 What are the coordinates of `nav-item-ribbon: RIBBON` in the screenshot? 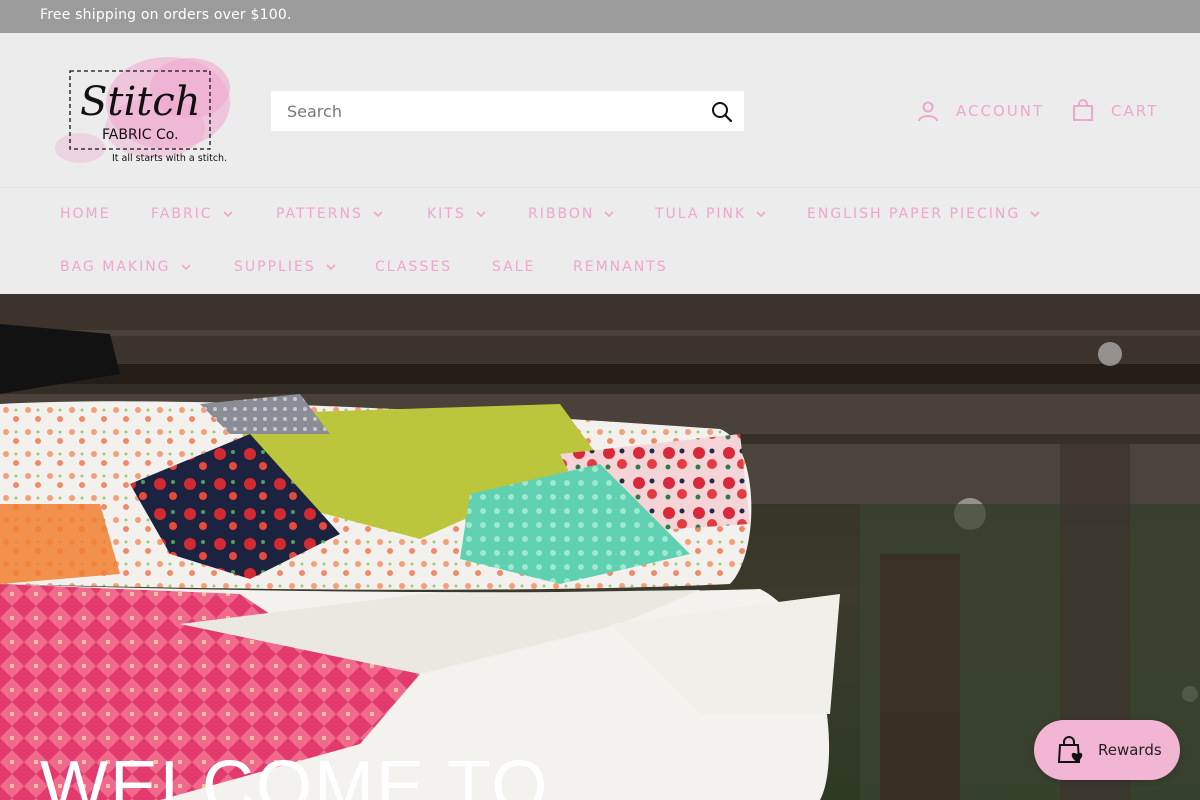 It's located at (571, 214).